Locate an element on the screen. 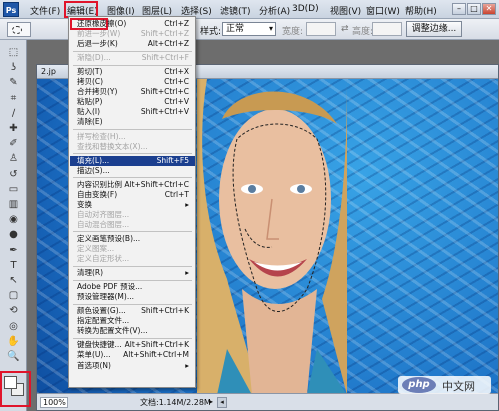 The image size is (499, 411). edit-menu-item: 后退一步(K) Alt+Ctrl+Z is located at coordinates (132, 44).